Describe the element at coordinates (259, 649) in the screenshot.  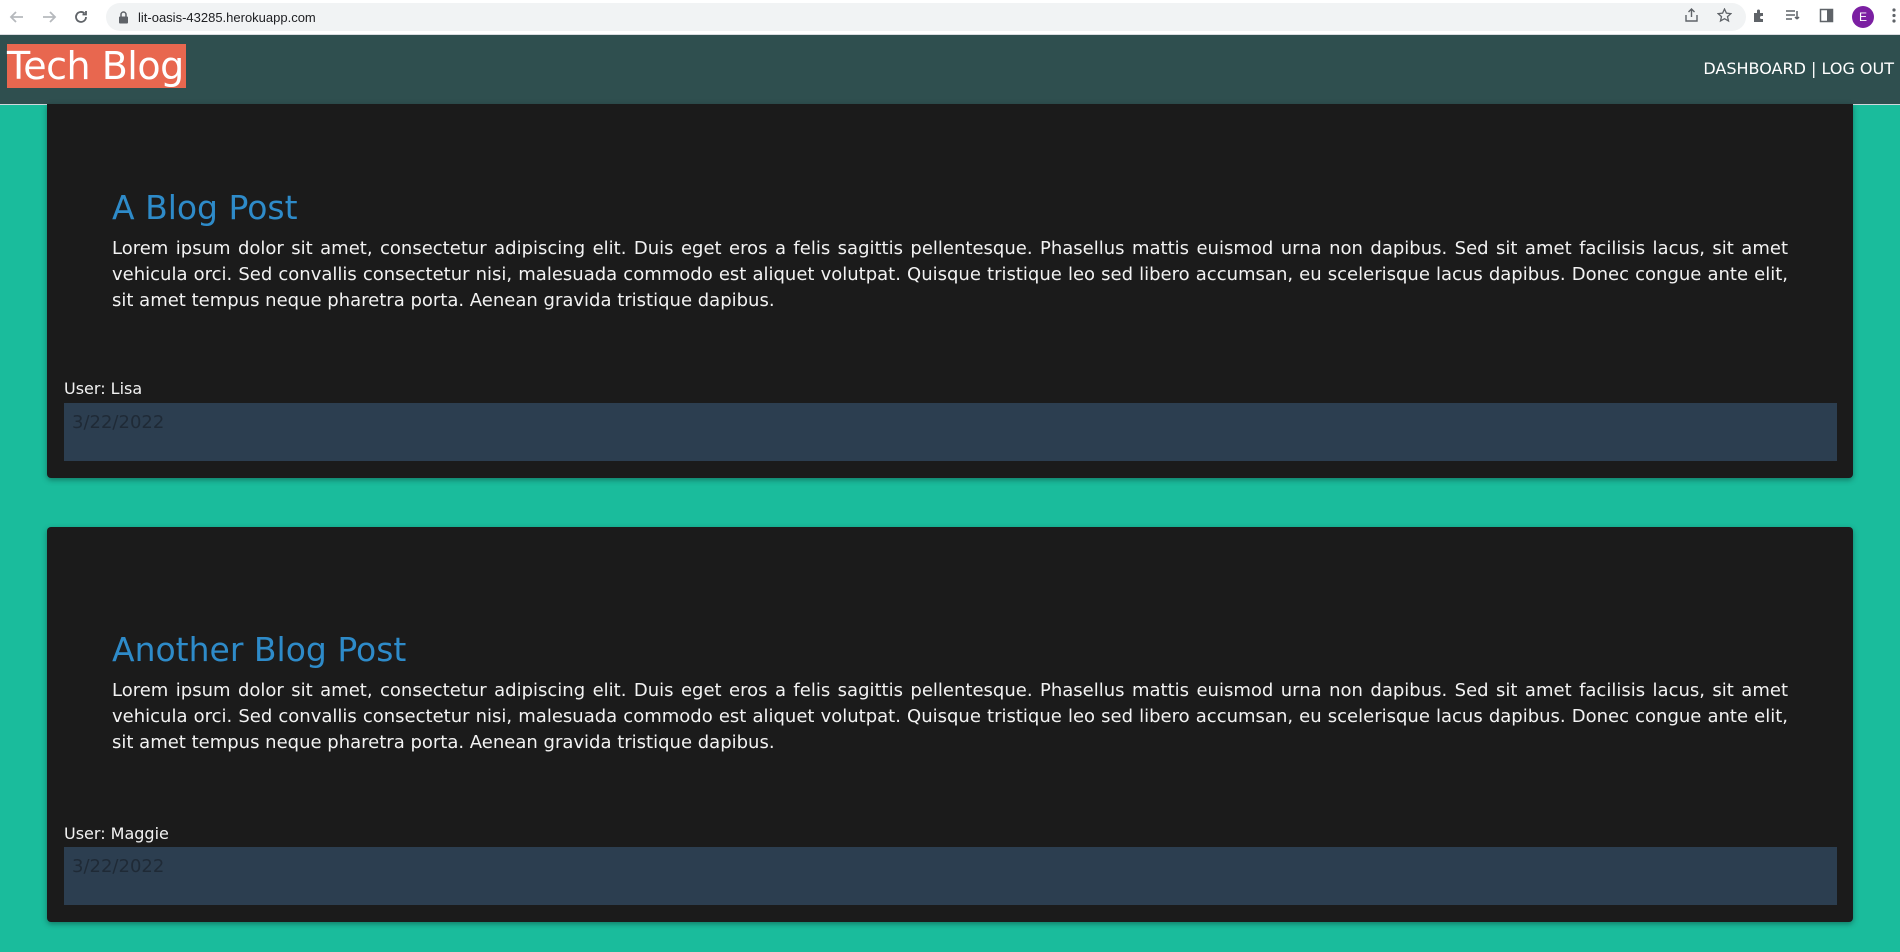
I see `post-title: Another Blog Post` at that location.